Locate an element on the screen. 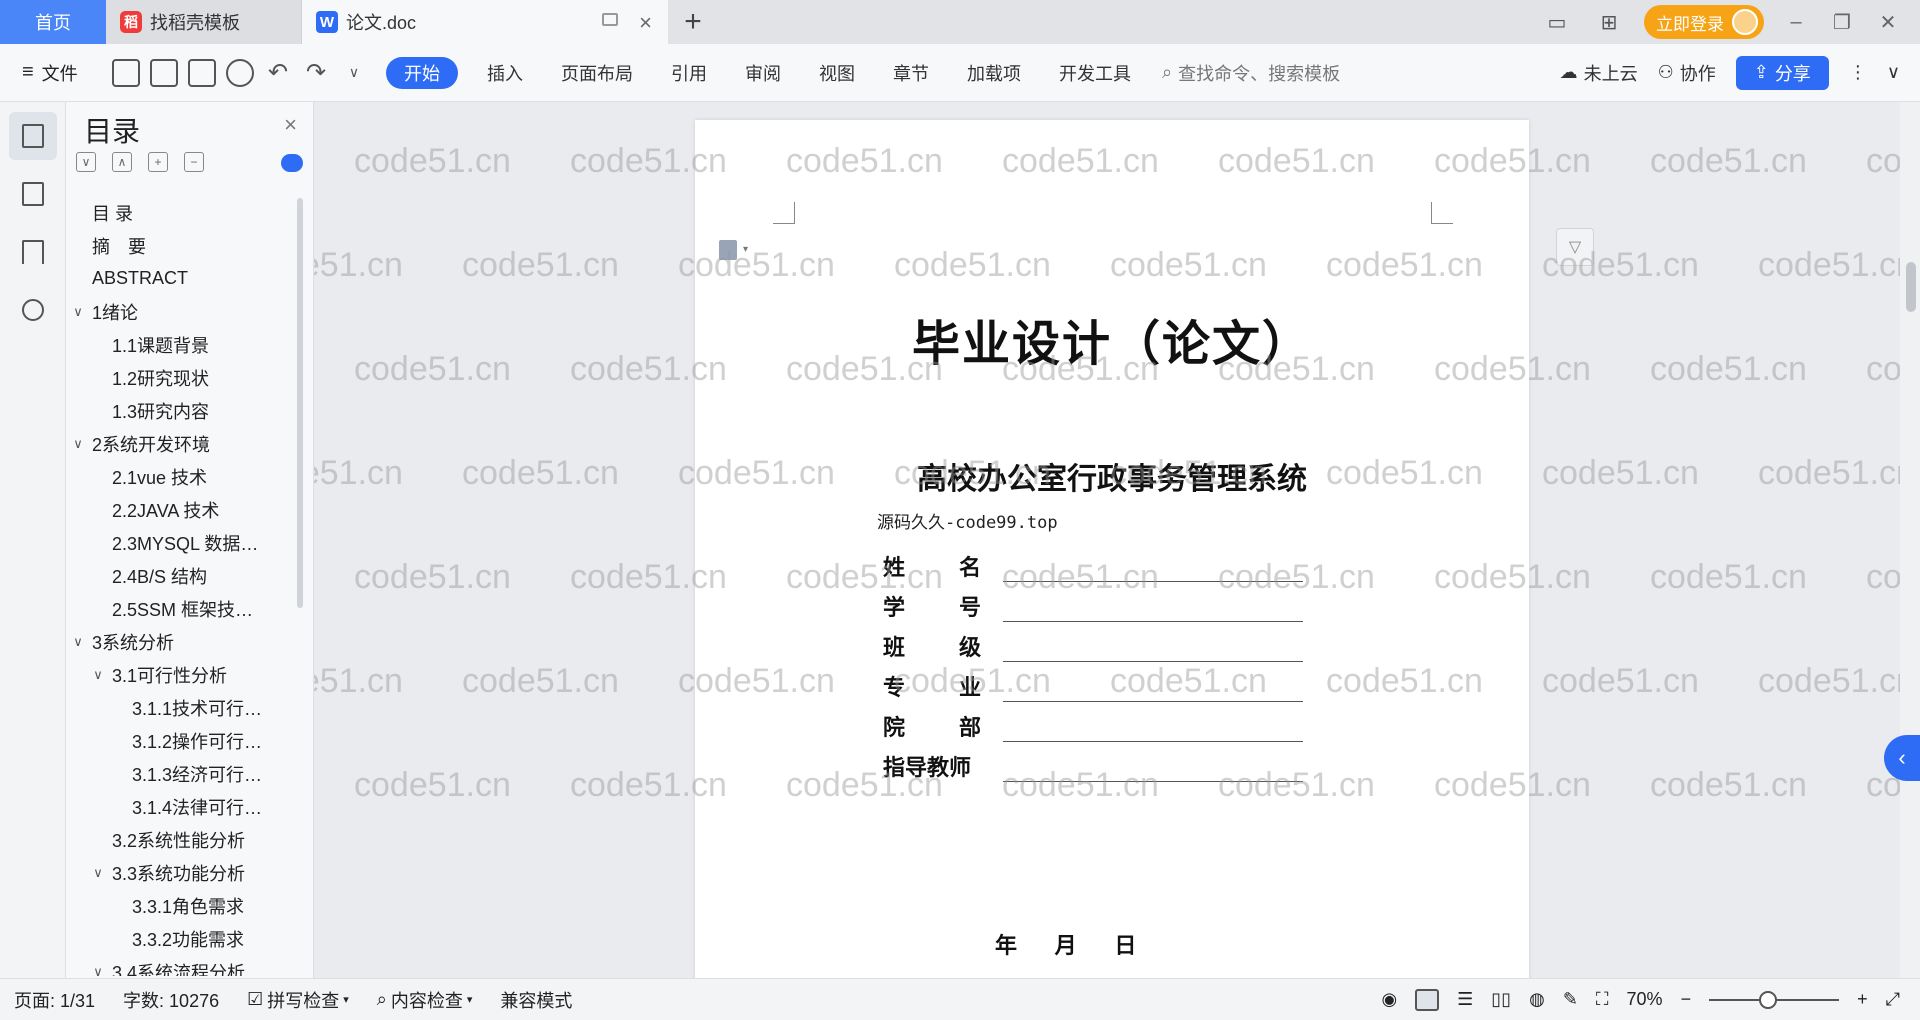 This screenshot has height=1020, width=1920. zoom-in-icon: + is located at coordinates (1862, 999).